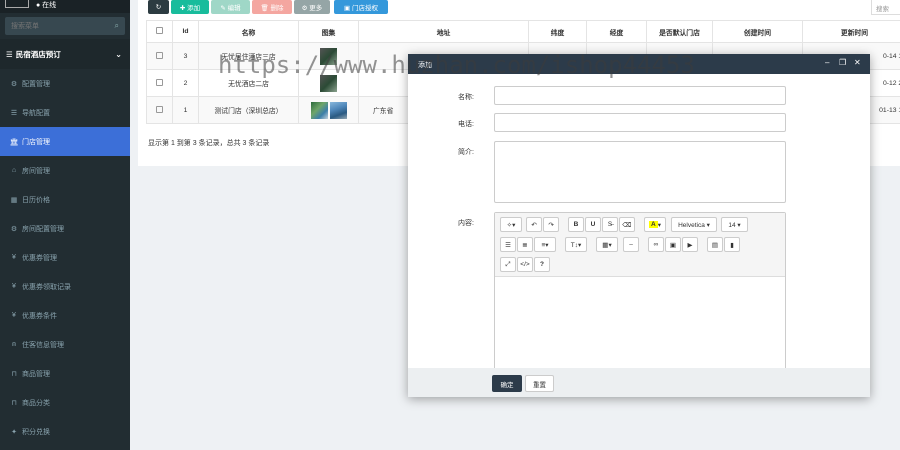 The width and height of the screenshot is (900, 450). Describe the element at coordinates (640, 172) in the screenshot. I see `intro-textarea` at that location.